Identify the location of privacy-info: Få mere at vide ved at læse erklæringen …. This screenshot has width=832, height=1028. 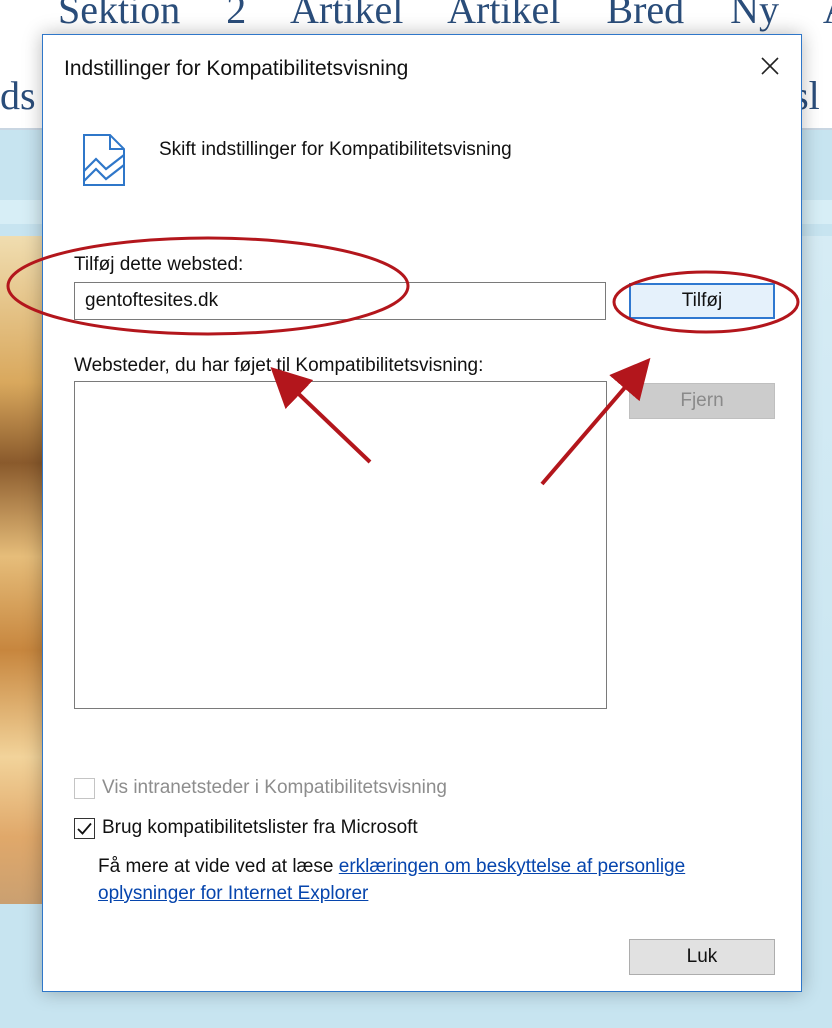
(438, 880).